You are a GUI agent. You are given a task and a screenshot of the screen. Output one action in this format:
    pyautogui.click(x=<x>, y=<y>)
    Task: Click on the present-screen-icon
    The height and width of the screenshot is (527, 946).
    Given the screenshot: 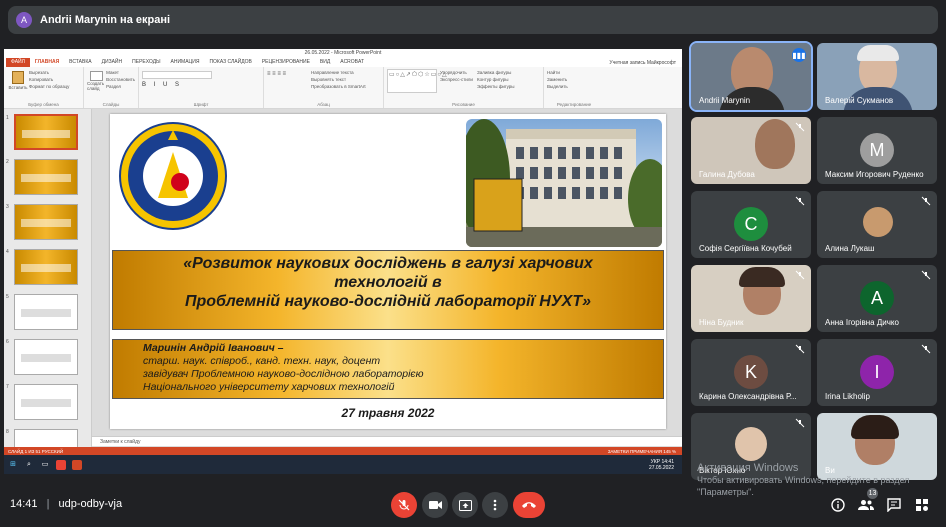 What is the action you would take?
    pyautogui.click(x=465, y=505)
    